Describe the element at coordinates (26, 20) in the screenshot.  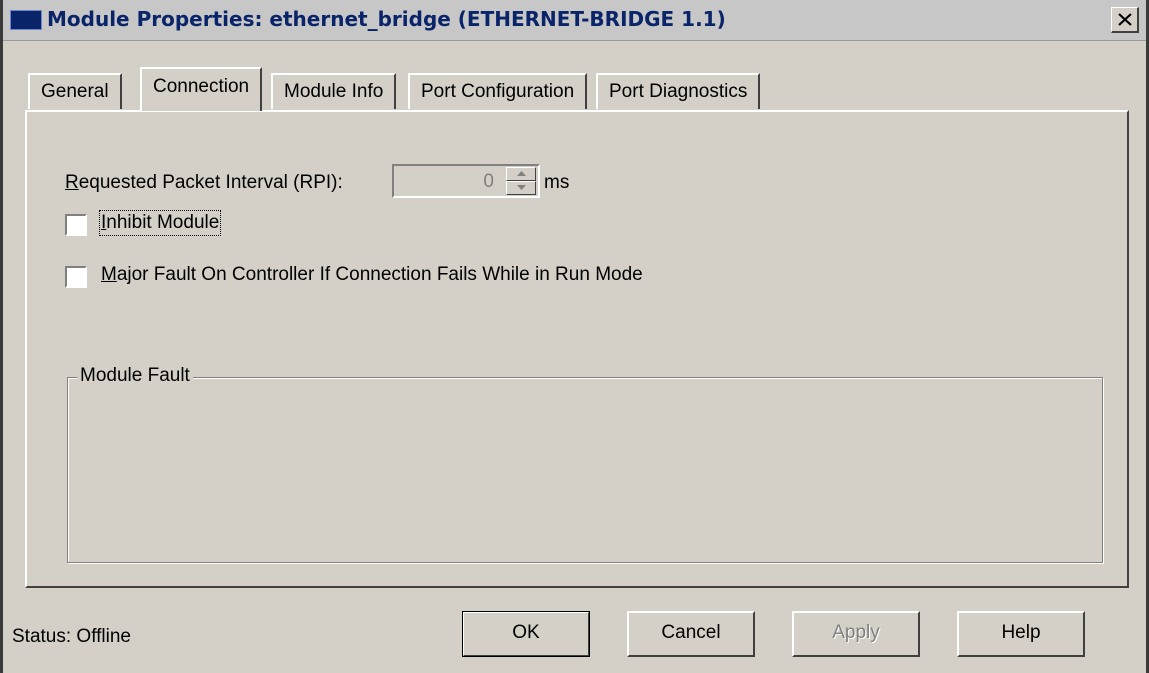
I see `window-icon` at that location.